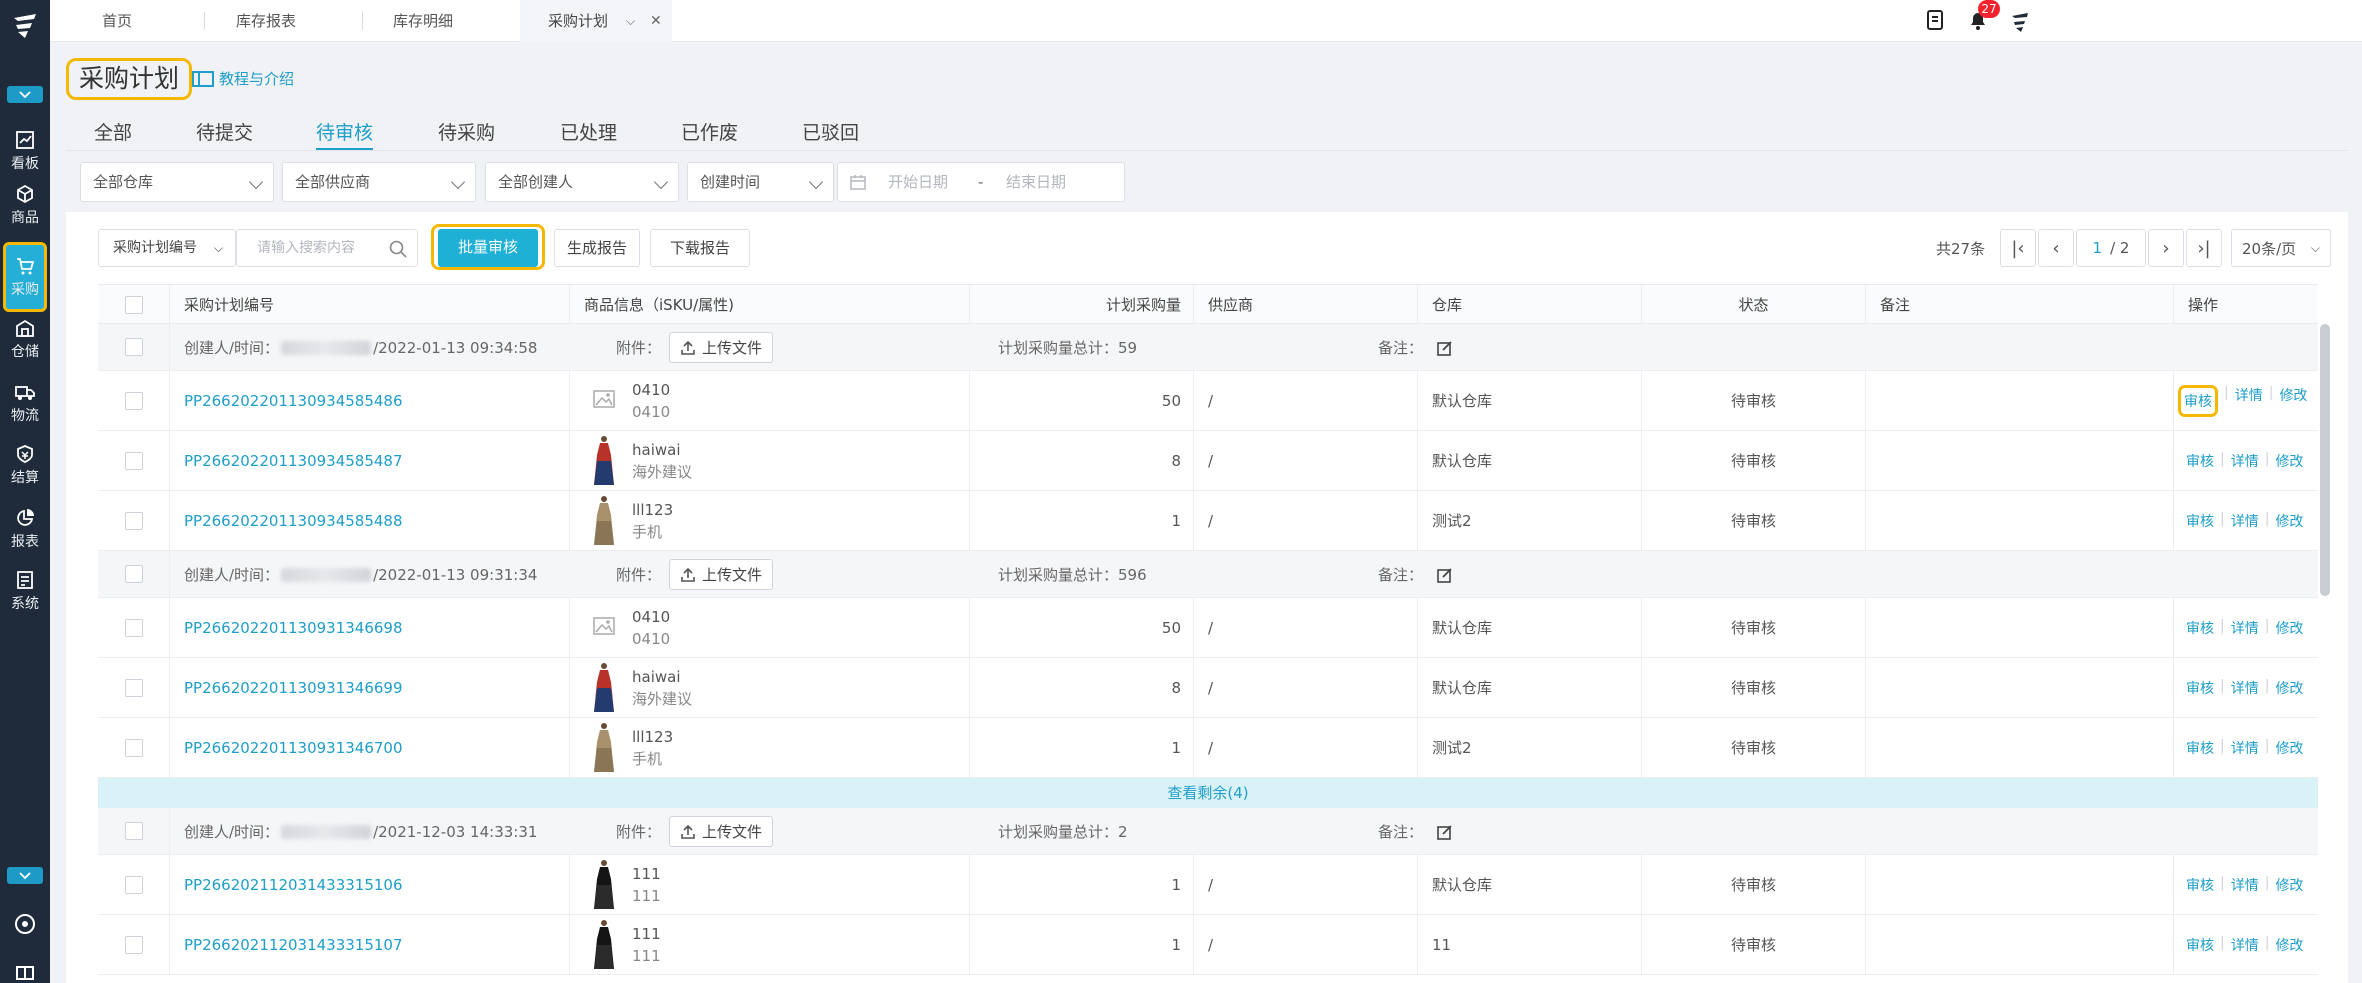 The height and width of the screenshot is (983, 2362). What do you see at coordinates (25, 151) in the screenshot?
I see `sidebar-item-chart: 看板` at bounding box center [25, 151].